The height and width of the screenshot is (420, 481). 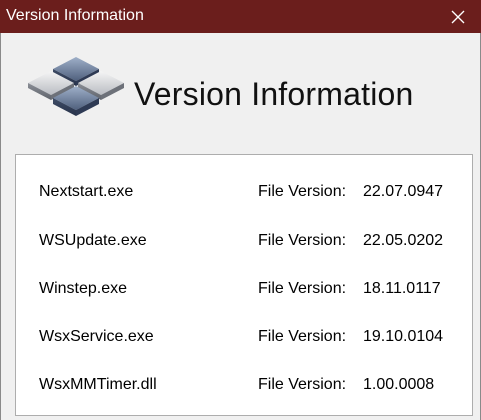 I want to click on file-name: WsxMMTimer.dll, so click(x=98, y=384).